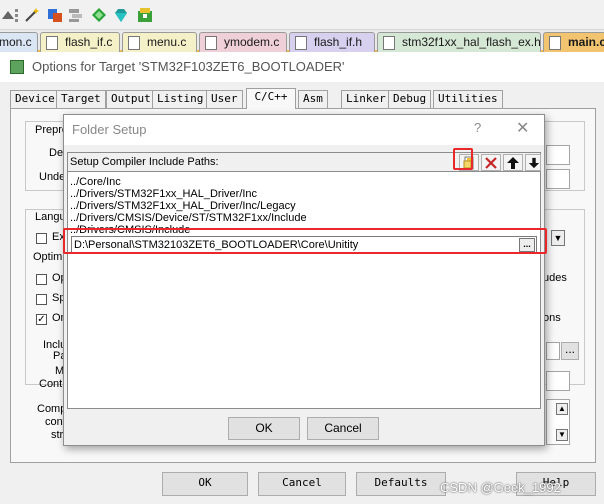 The width and height of the screenshot is (604, 504). Describe the element at coordinates (304, 230) in the screenshot. I see `include-path-item: ../Drivers/CMSIS/Include` at that location.